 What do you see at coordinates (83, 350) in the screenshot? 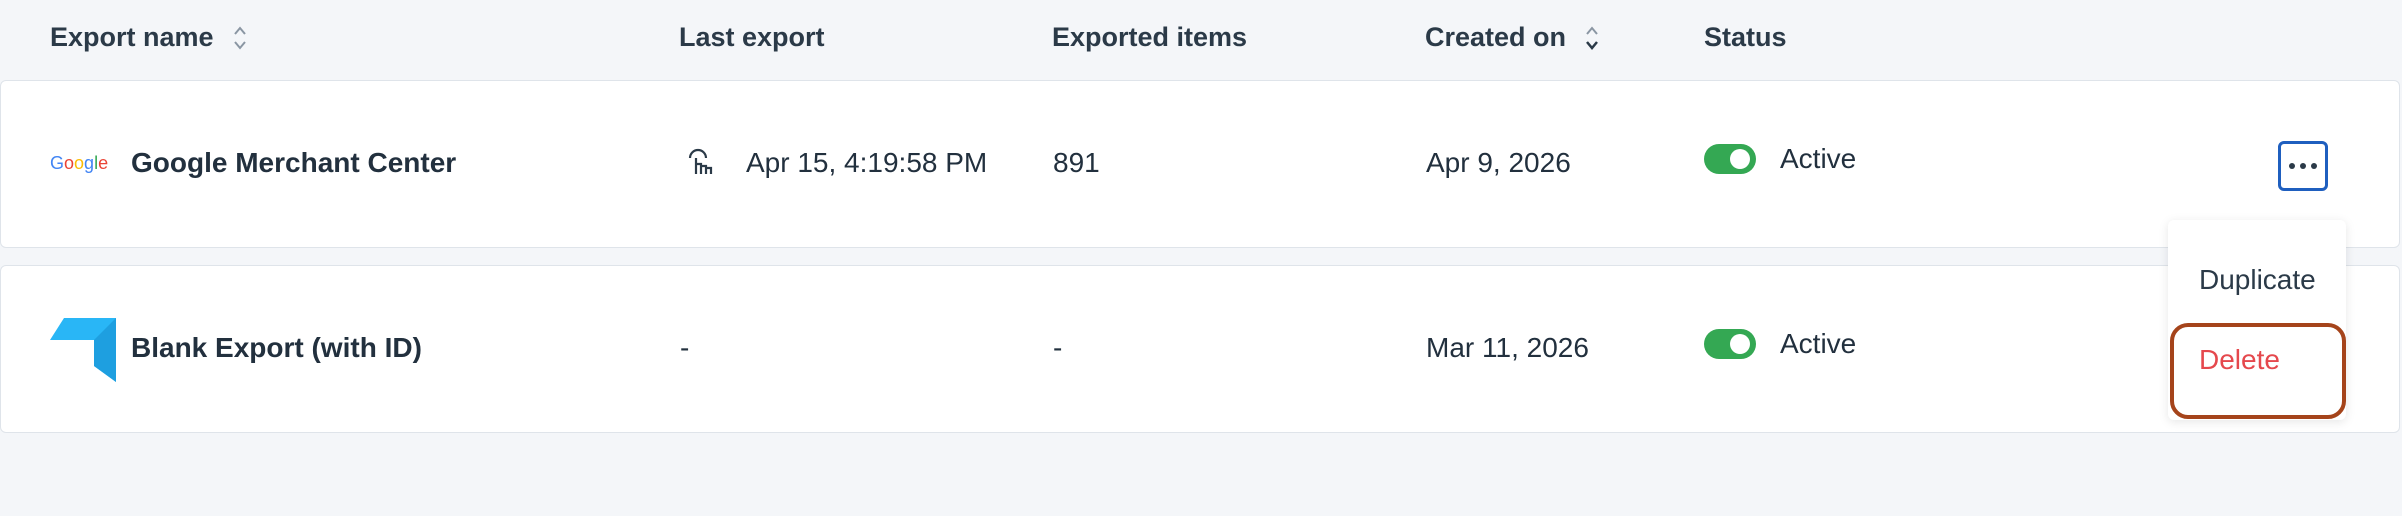
I see `blank-export-logo` at bounding box center [83, 350].